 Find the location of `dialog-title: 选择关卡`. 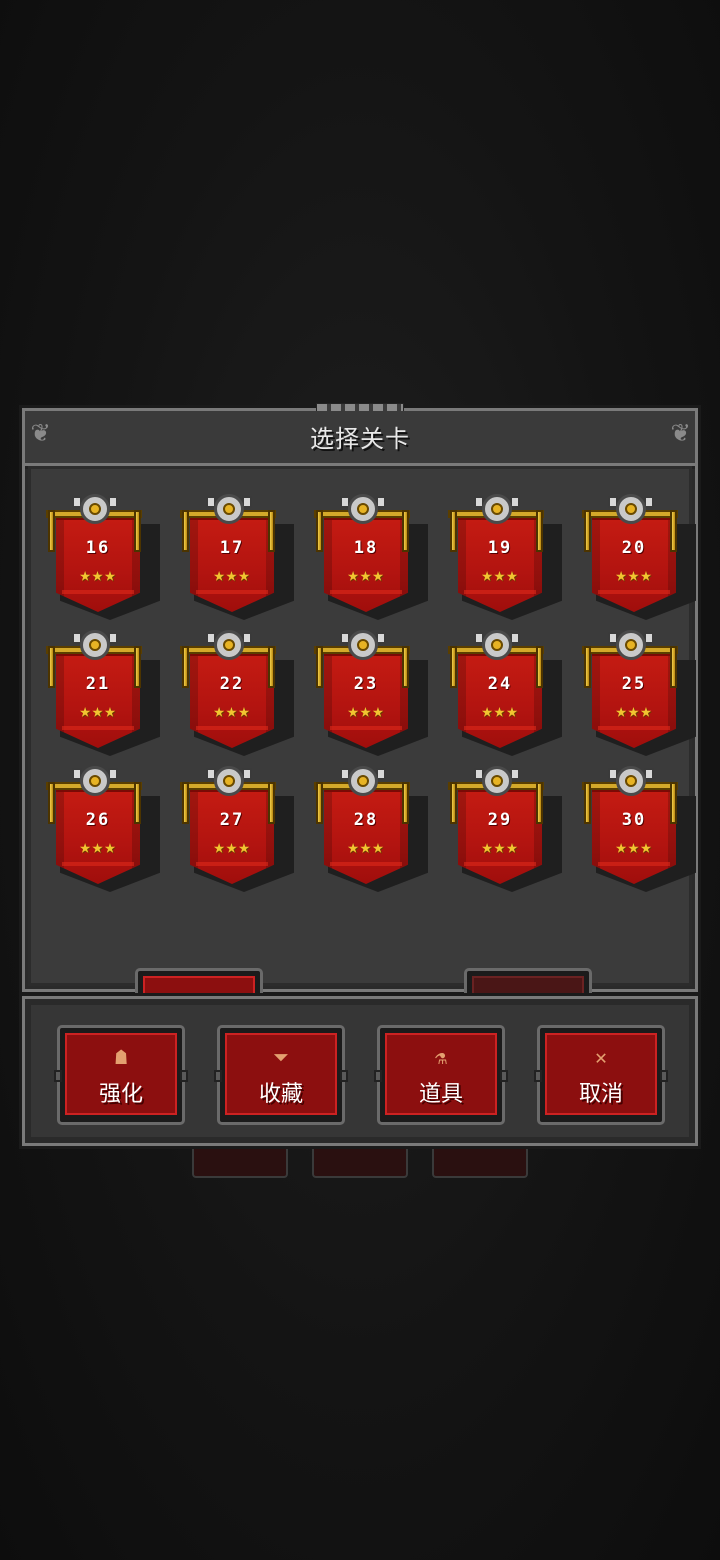

dialog-title: 选择关卡 is located at coordinates (360, 439).